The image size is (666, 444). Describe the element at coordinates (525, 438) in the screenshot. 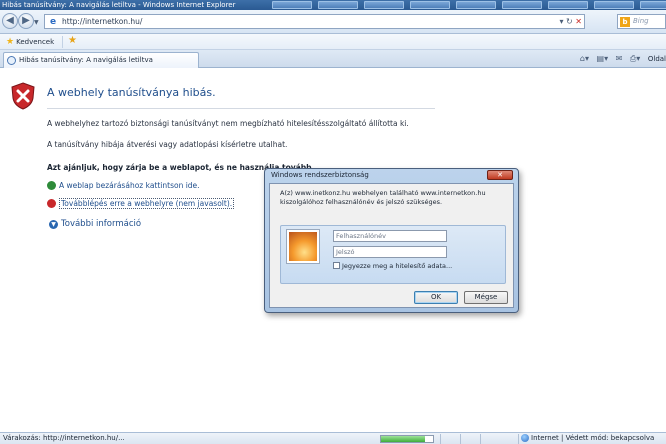

I see `globe-icon` at that location.